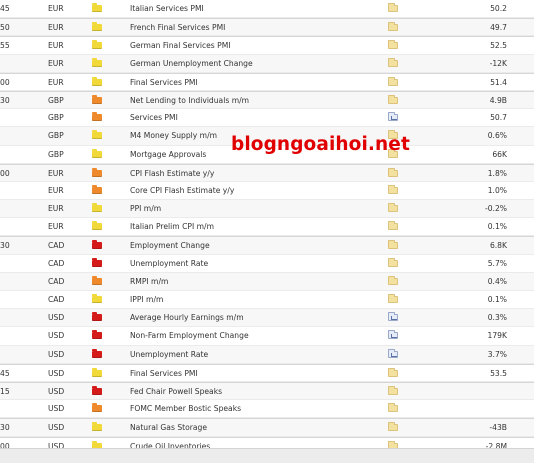  I want to click on calendar-row: 00 EUR CPI Flash Estimate y/y 1.8%, so click(267, 173).